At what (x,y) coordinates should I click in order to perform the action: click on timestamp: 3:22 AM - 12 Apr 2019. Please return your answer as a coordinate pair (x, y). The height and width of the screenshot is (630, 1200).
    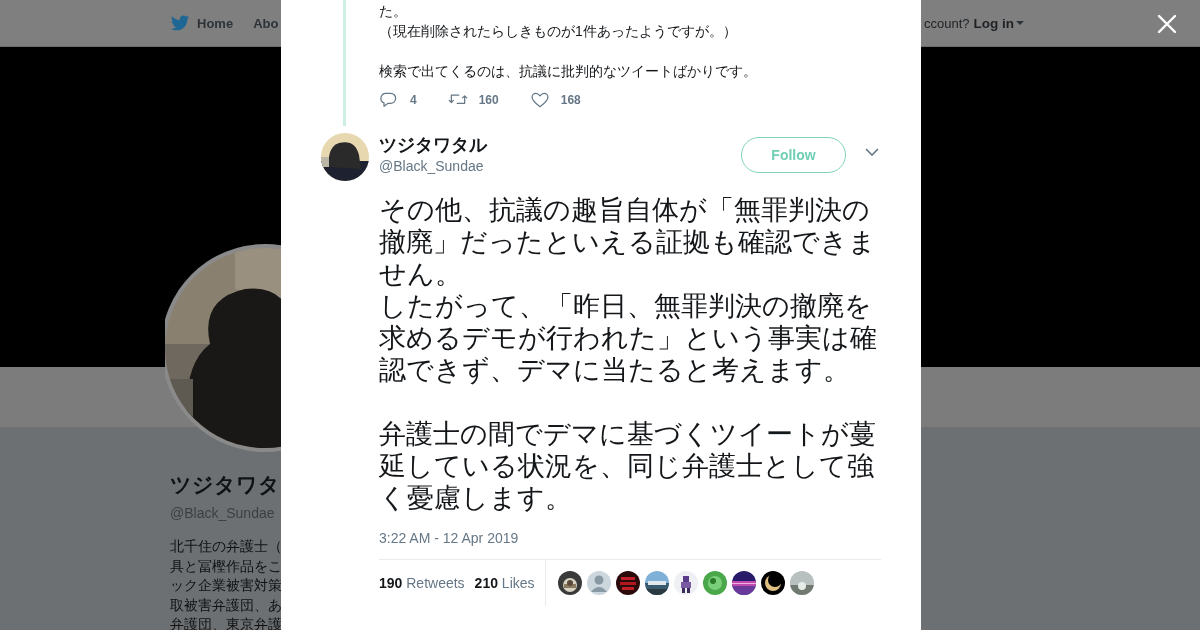
    Looking at the image, I should click on (630, 538).